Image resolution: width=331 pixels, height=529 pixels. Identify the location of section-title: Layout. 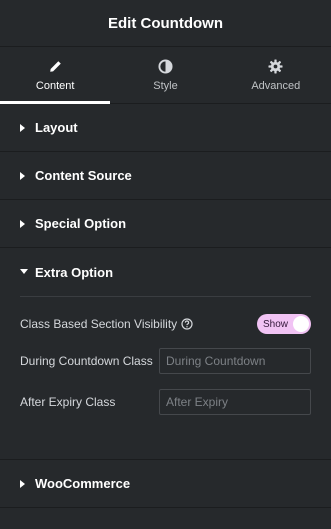
(56, 127).